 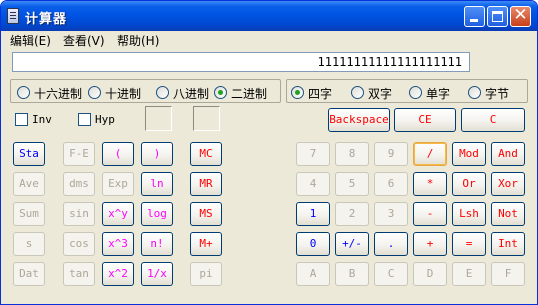 What do you see at coordinates (21, 119) in the screenshot?
I see `inv-checkbox-box` at bounding box center [21, 119].